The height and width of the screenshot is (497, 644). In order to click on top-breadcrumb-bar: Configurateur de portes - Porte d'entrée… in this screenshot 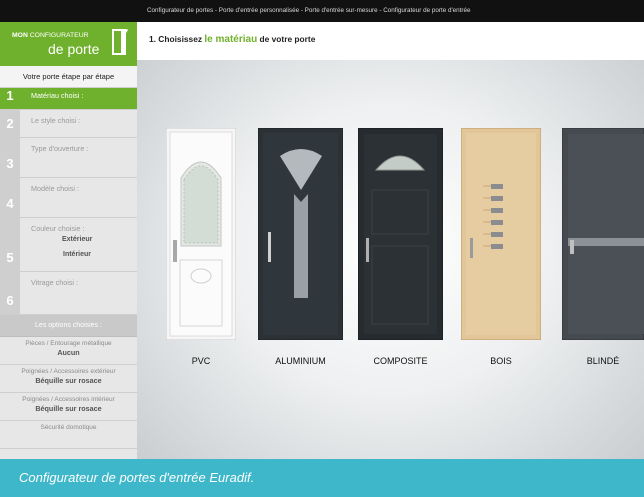, I will do `click(322, 11)`.